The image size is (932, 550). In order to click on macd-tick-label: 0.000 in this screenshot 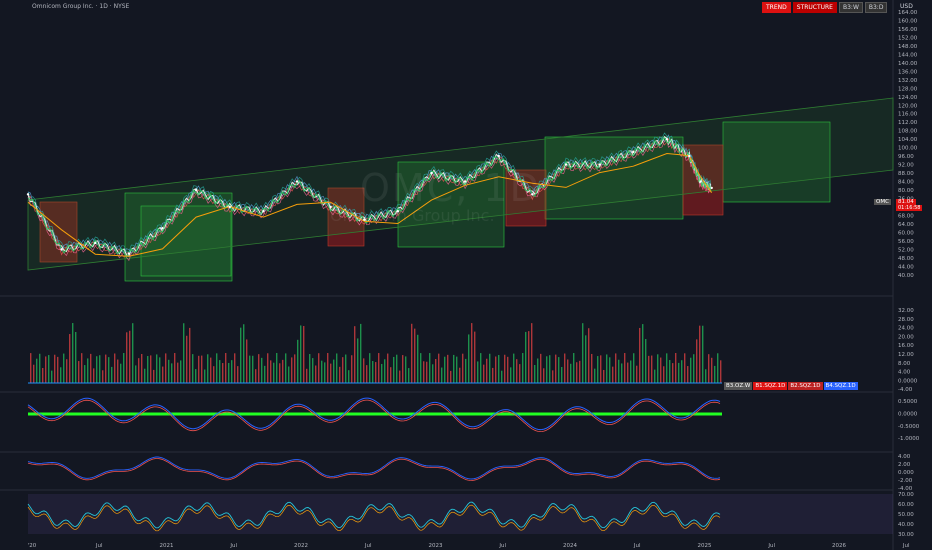, I will do `click(906, 473)`.